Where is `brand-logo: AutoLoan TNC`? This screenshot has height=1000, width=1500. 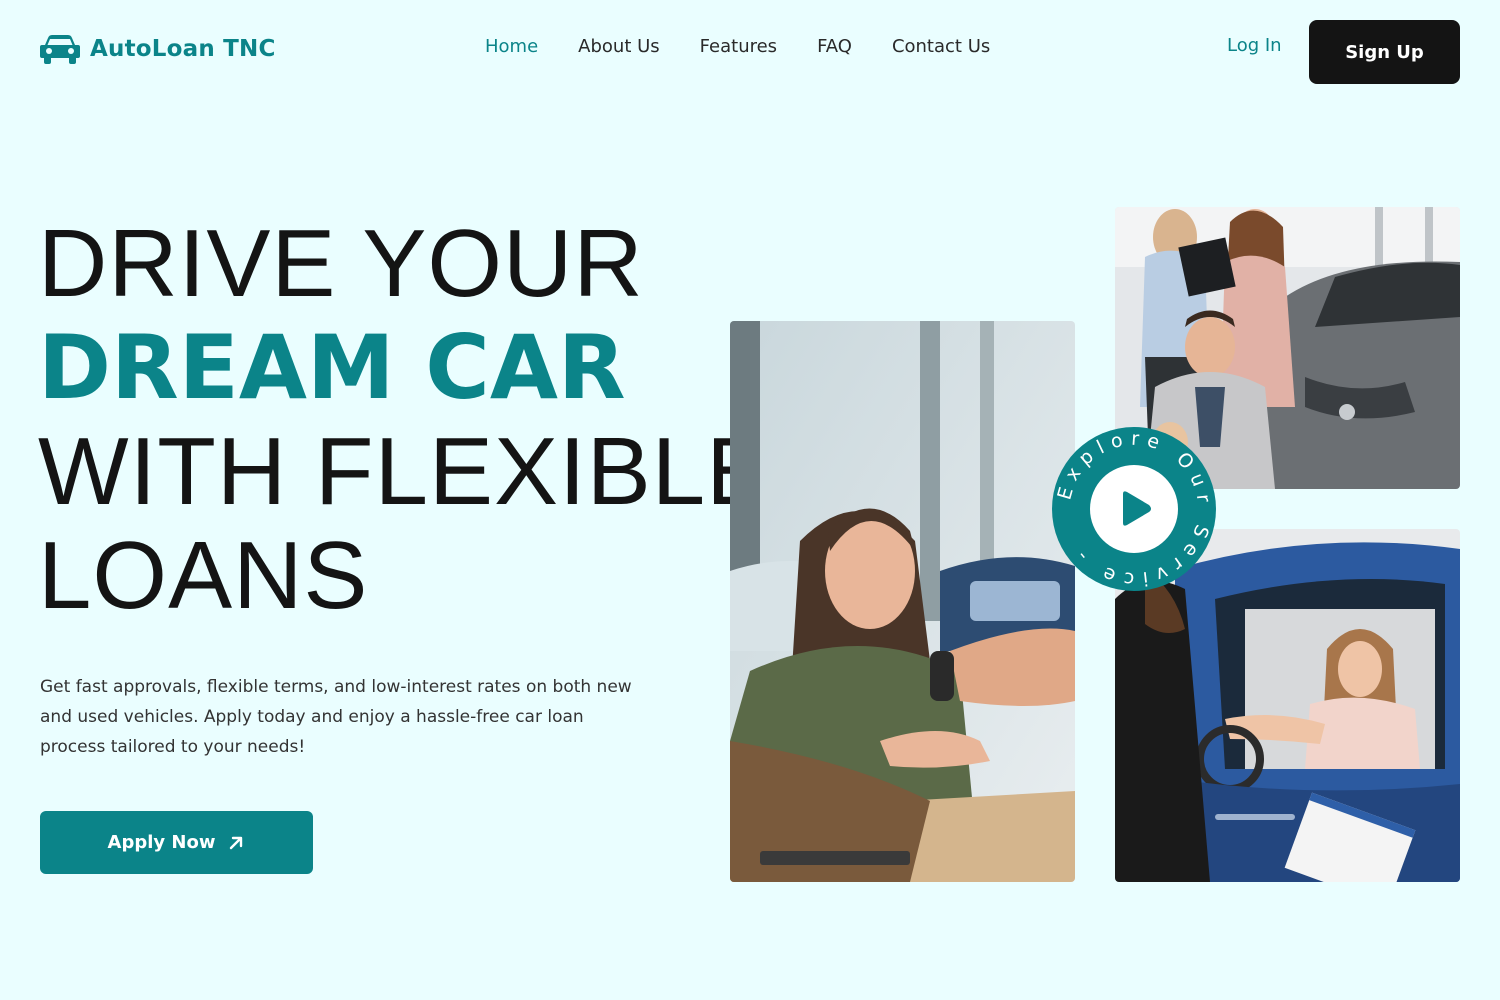 brand-logo: AutoLoan TNC is located at coordinates (158, 49).